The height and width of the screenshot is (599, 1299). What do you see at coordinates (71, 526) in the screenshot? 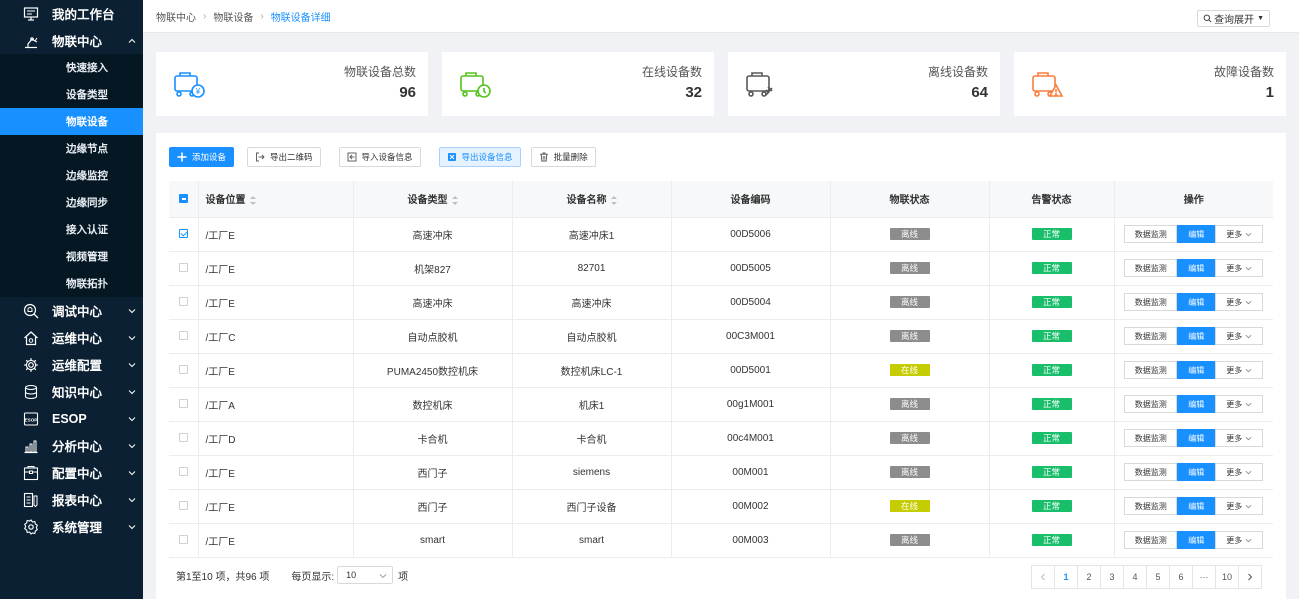
I see `sidebar-item-settings: 系统管理` at bounding box center [71, 526].